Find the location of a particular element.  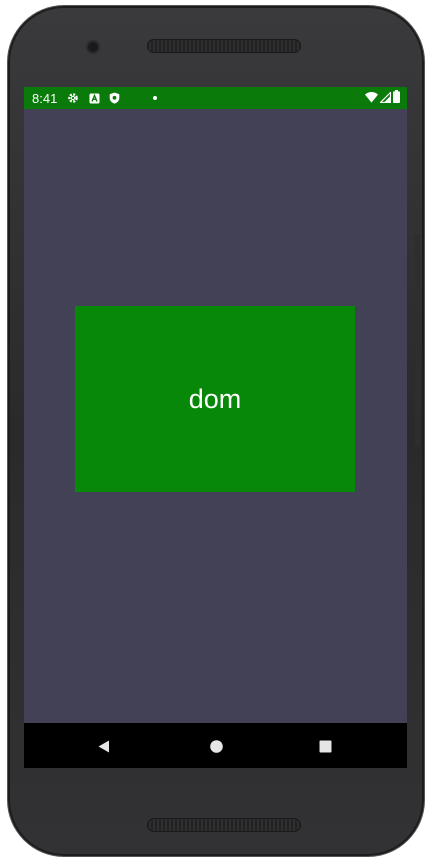

recents-icon is located at coordinates (325, 746).